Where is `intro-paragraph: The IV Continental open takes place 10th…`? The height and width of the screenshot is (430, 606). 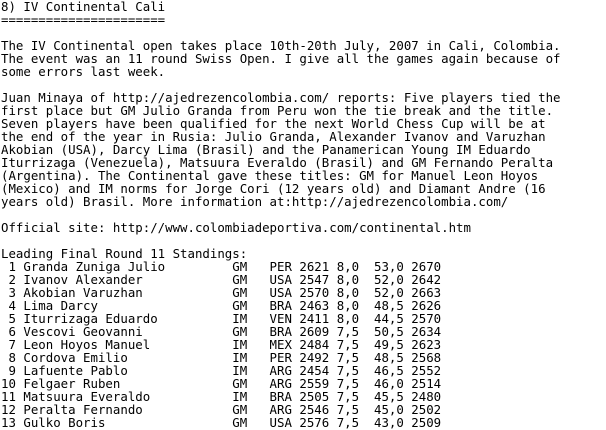 intro-paragraph: The IV Continental open takes place 10th… is located at coordinates (303, 58).